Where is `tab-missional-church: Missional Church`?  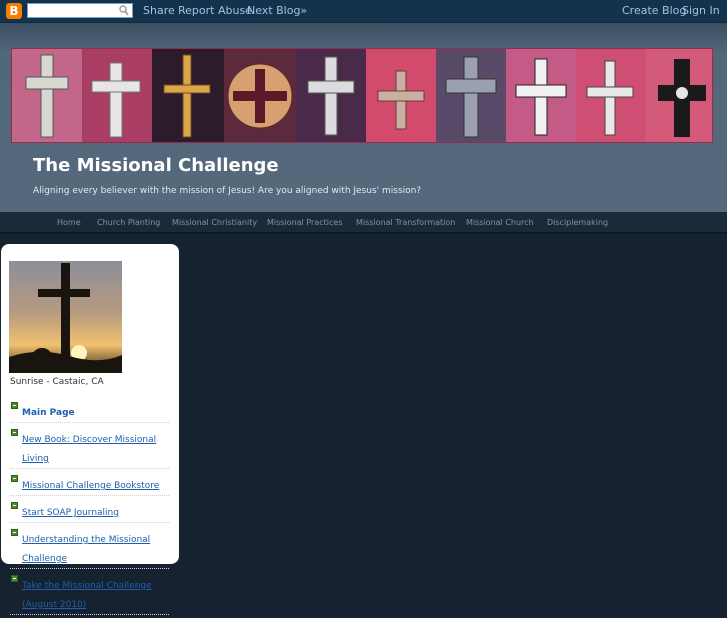
tab-missional-church: Missional Church is located at coordinates (500, 222).